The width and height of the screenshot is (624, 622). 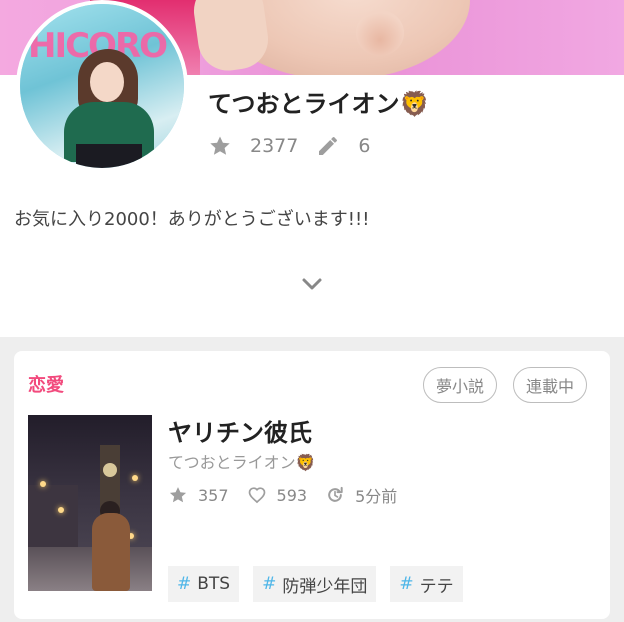 I want to click on update-icon, so click(x=335, y=495).